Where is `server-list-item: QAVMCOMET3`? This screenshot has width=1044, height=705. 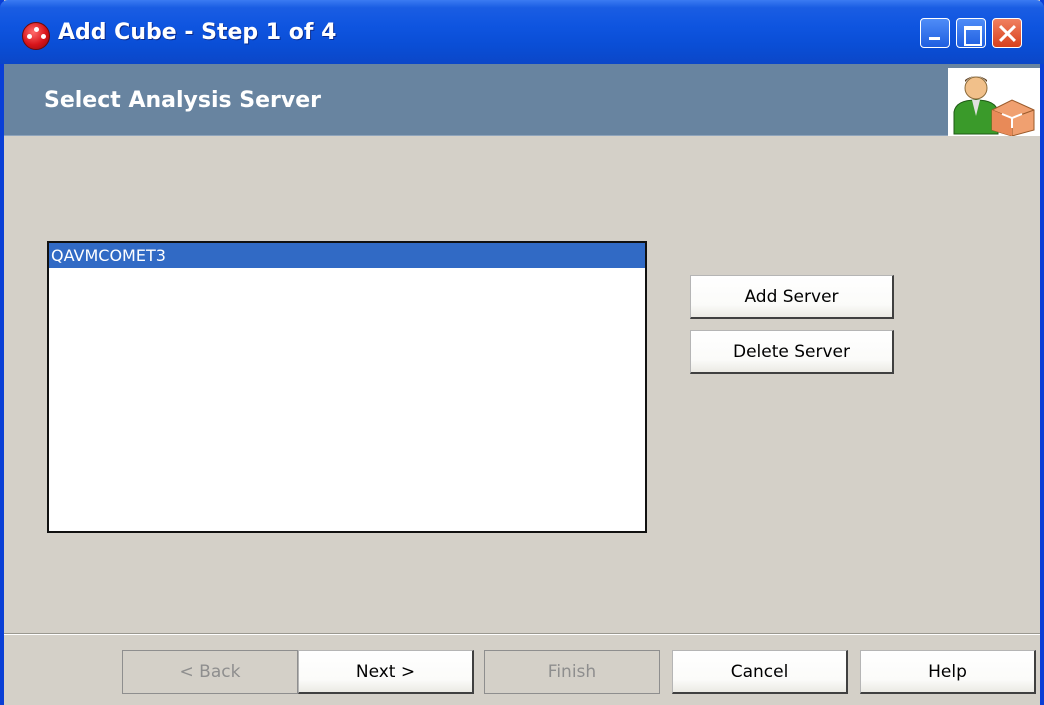
server-list-item: QAVMCOMET3 is located at coordinates (347, 255).